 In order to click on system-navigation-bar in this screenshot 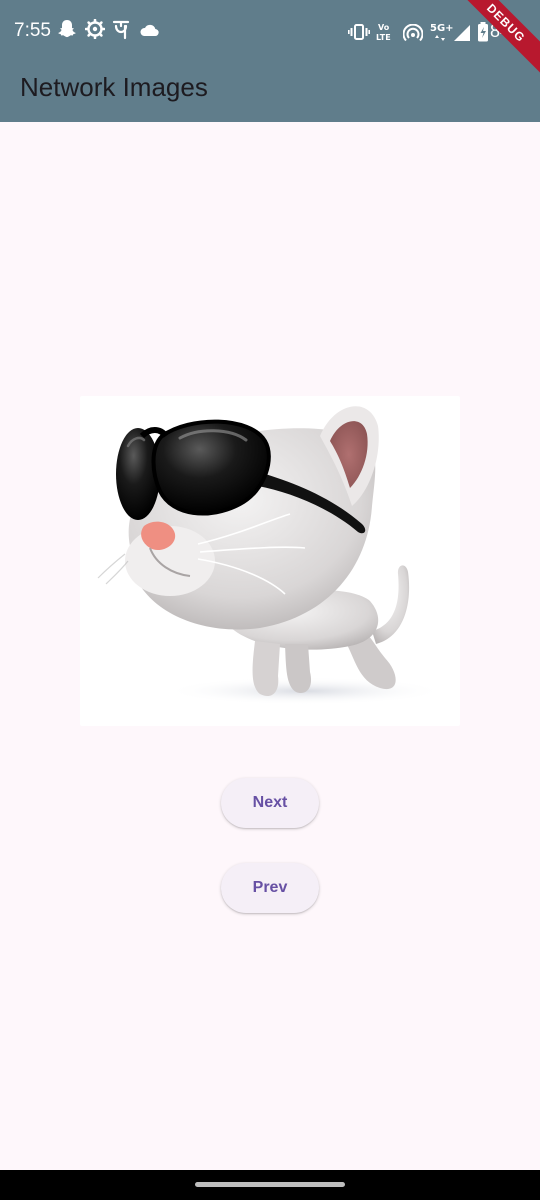, I will do `click(270, 1185)`.